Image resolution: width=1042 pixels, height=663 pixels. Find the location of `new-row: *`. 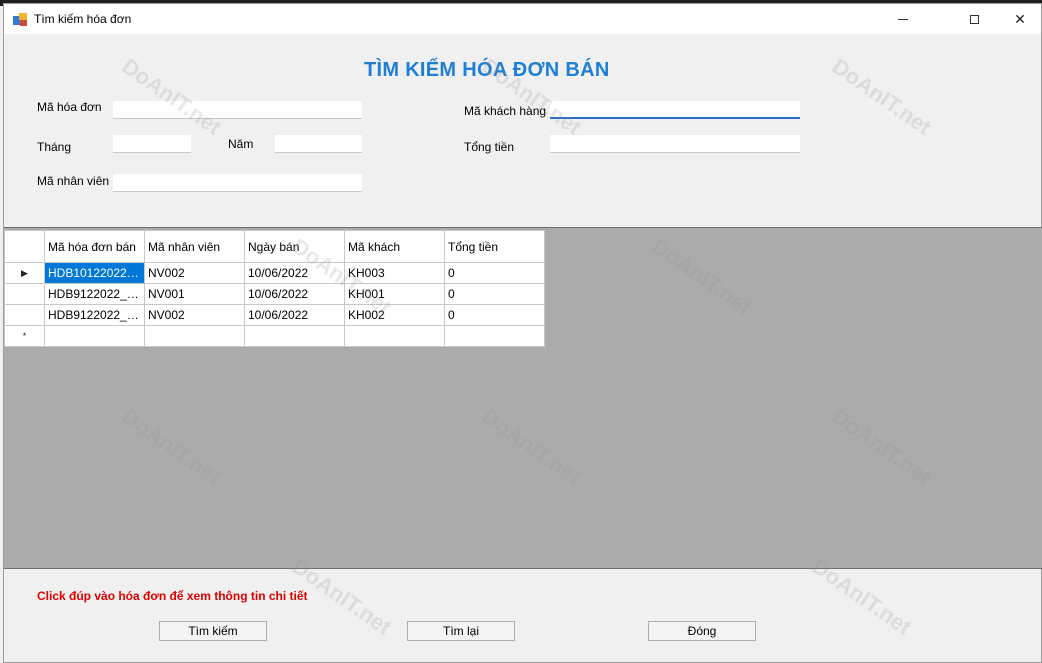

new-row: * is located at coordinates (274, 336).